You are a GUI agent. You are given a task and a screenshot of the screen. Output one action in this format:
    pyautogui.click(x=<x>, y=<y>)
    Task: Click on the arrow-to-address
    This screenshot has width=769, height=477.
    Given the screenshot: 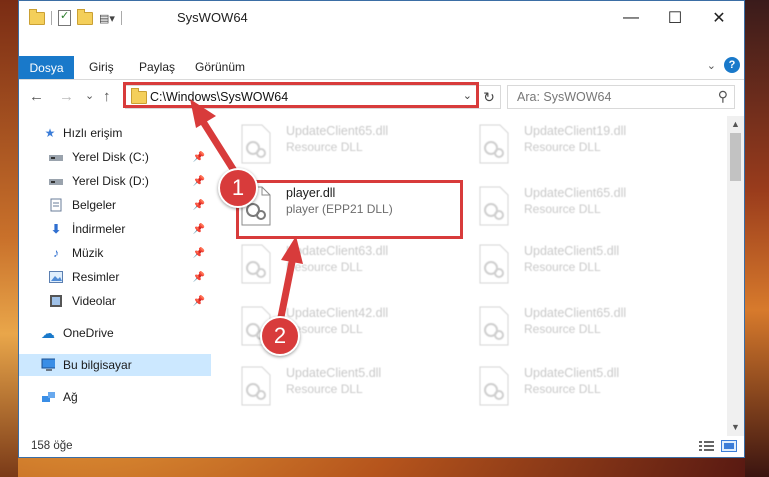 What is the action you would take?
    pyautogui.click(x=216, y=140)
    